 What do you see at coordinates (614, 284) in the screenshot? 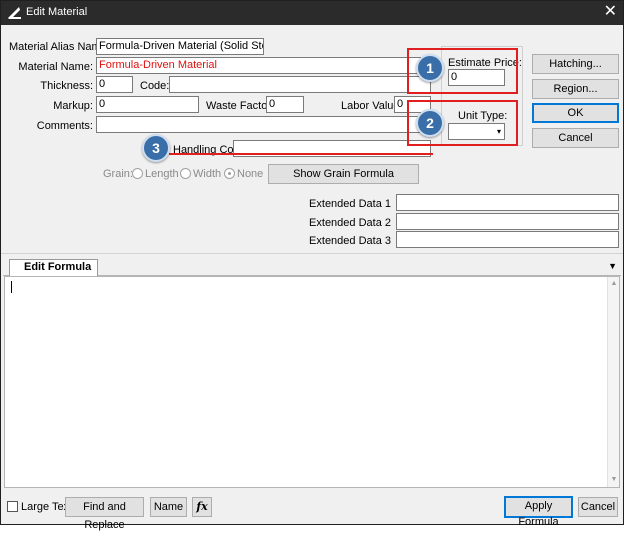
I see `scroll-up-icon: ▲` at bounding box center [614, 284].